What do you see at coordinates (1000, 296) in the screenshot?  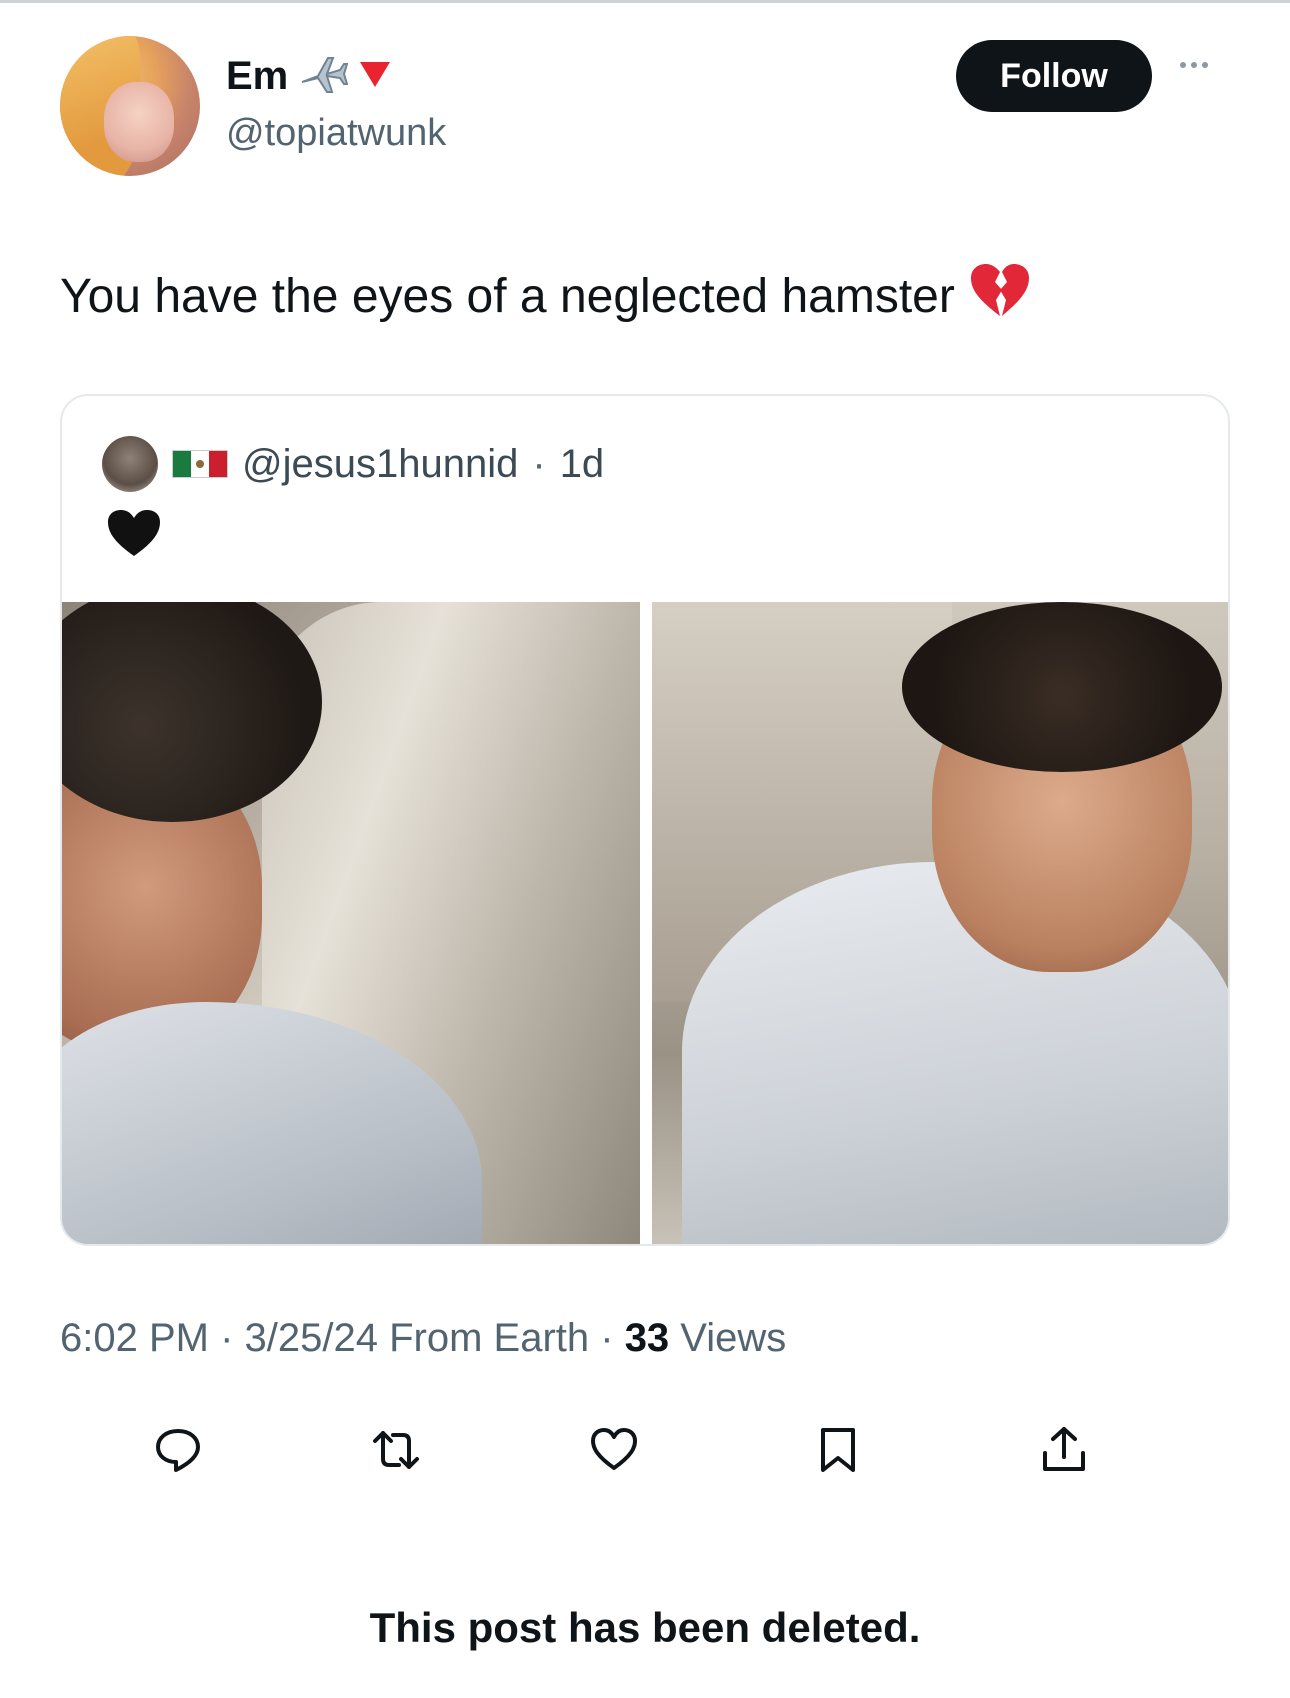 I see `broken-heart-icon` at bounding box center [1000, 296].